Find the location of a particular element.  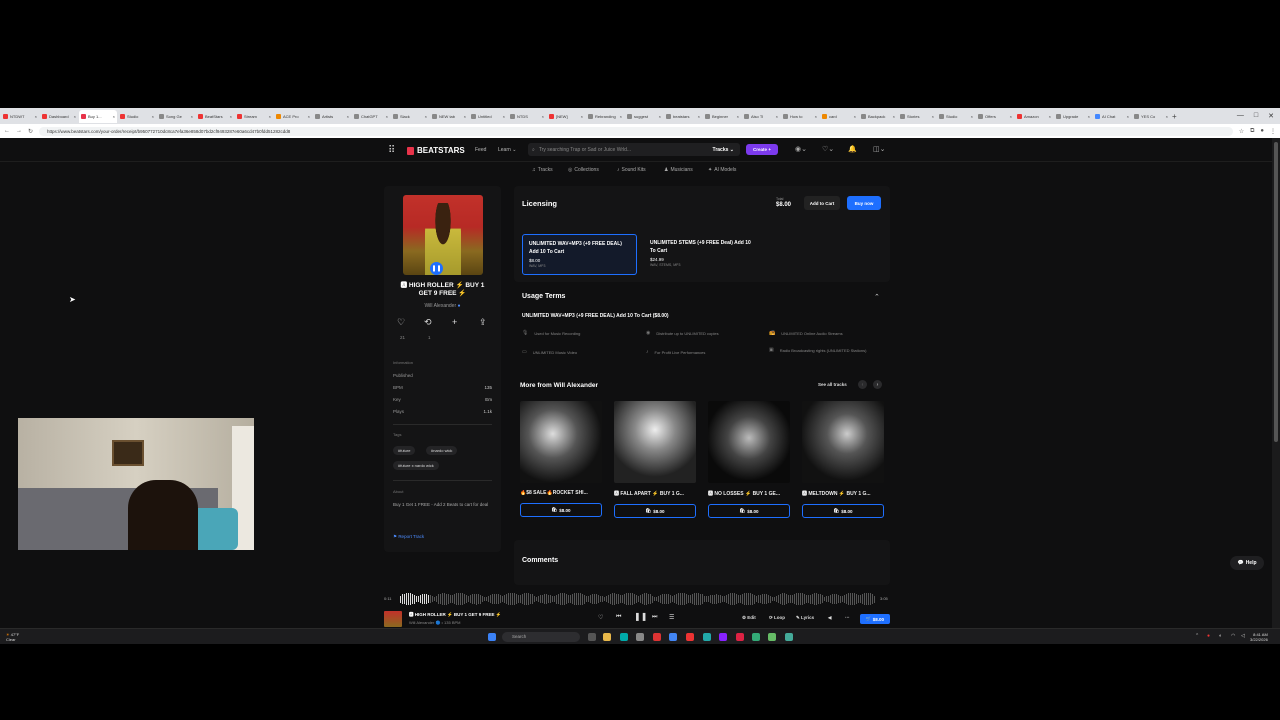

browser-tab: How to × is located at coordinates (800, 116).